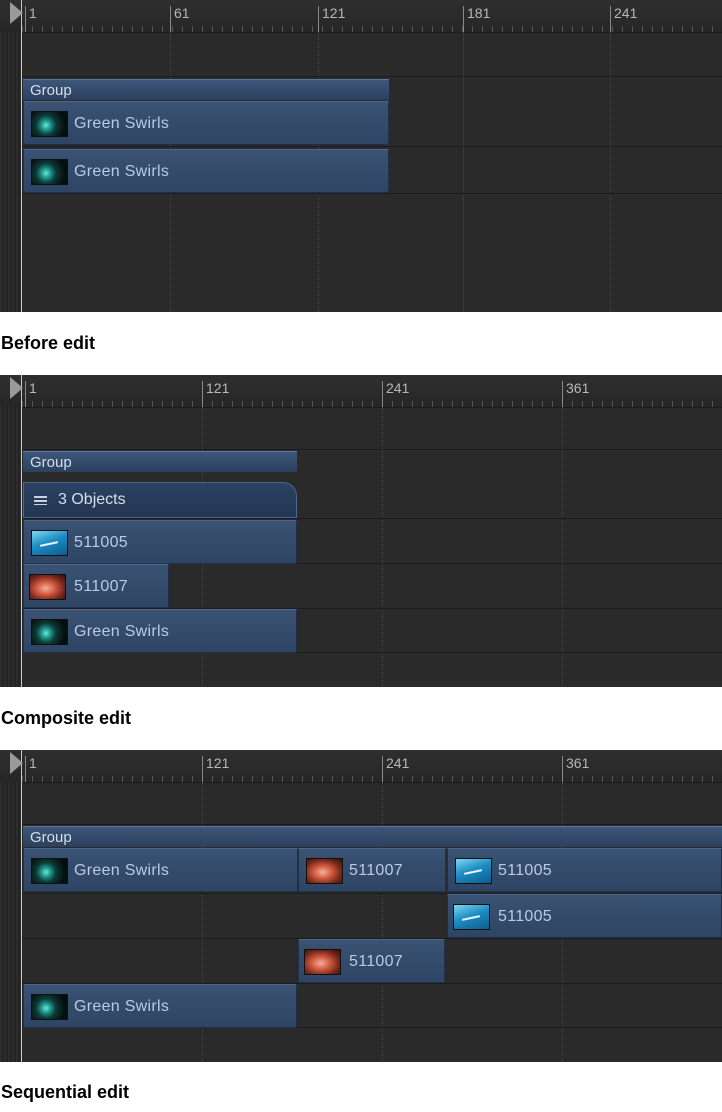  What do you see at coordinates (376, 870) in the screenshot?
I see `clip-label: 511007` at bounding box center [376, 870].